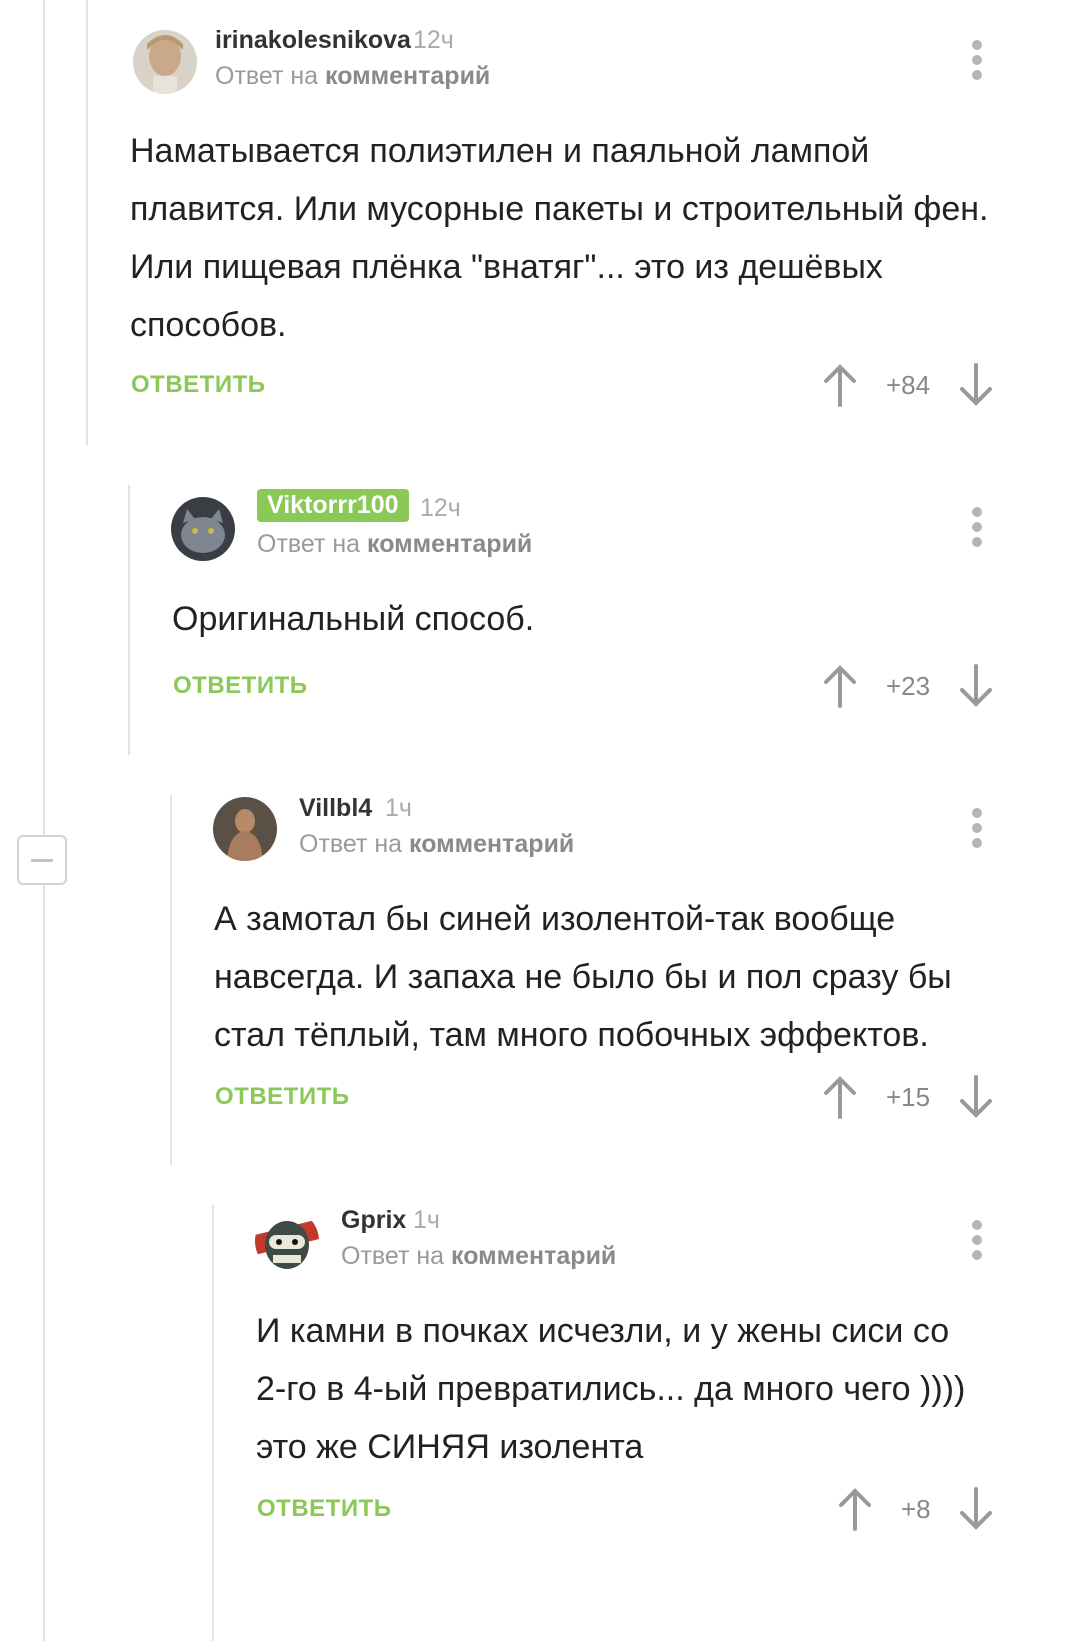 This screenshot has width=1079, height=1641. I want to click on comment-author: Viktorrr100, so click(333, 505).